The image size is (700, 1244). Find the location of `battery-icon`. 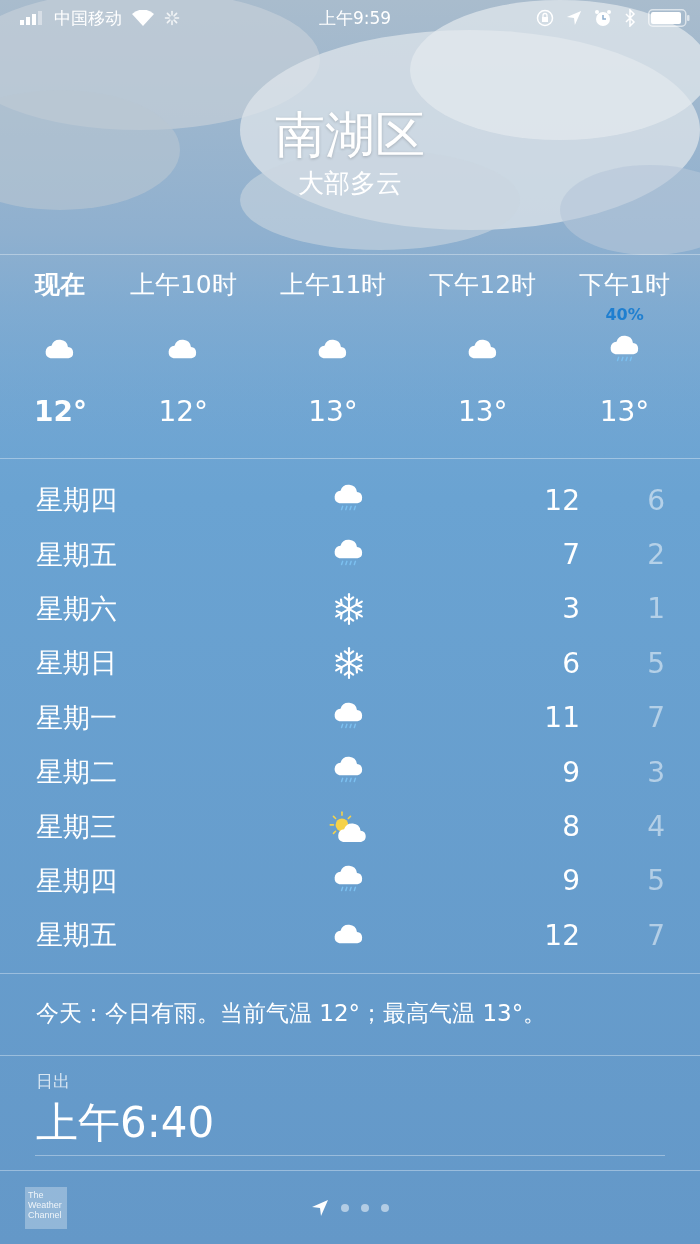

battery-icon is located at coordinates (669, 18).